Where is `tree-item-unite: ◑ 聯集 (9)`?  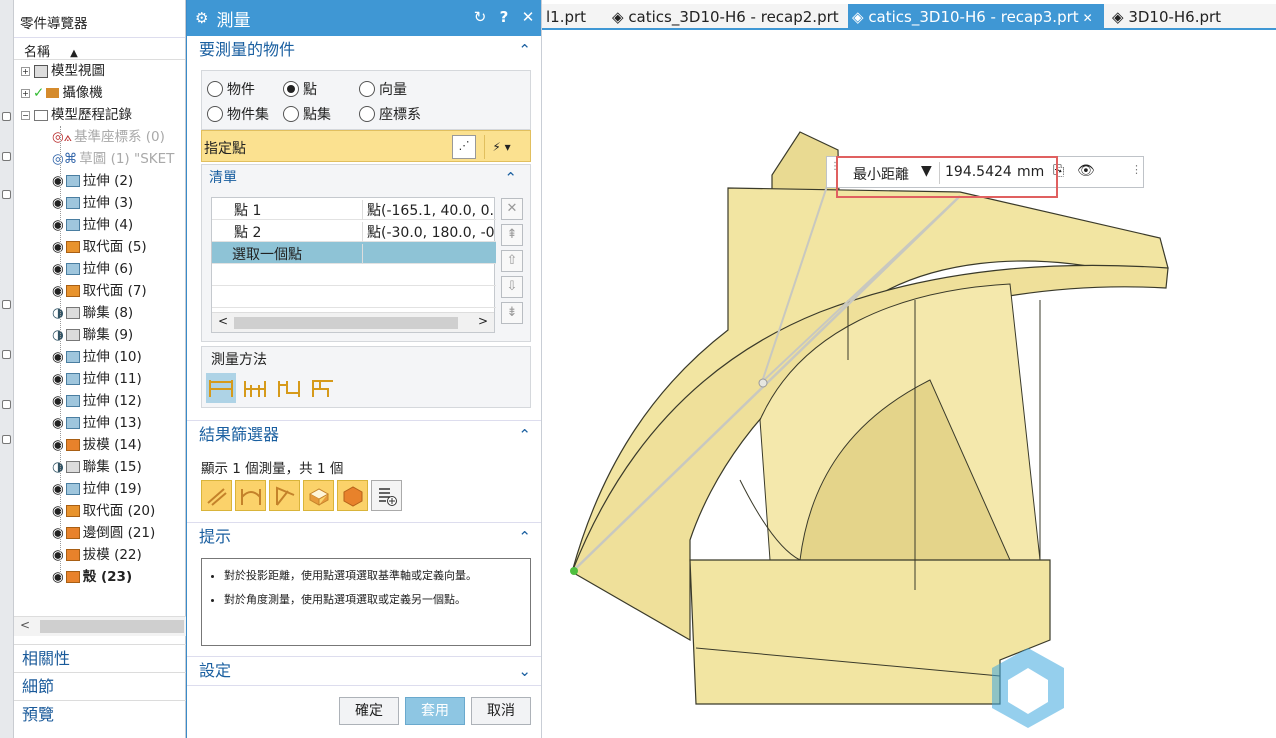
tree-item-unite: ◑ 聯集 (9) is located at coordinates (99, 335).